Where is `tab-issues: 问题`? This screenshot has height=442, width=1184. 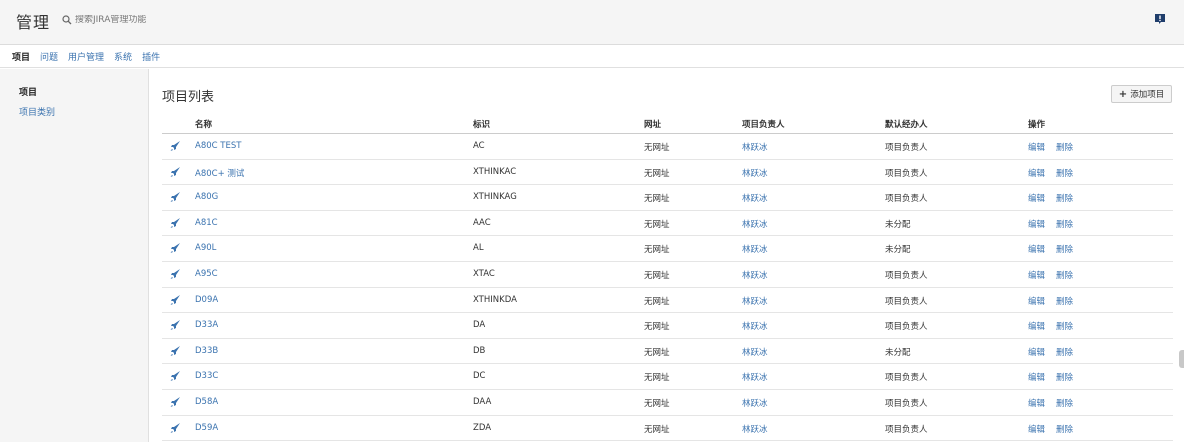
tab-issues: 问题 is located at coordinates (49, 56).